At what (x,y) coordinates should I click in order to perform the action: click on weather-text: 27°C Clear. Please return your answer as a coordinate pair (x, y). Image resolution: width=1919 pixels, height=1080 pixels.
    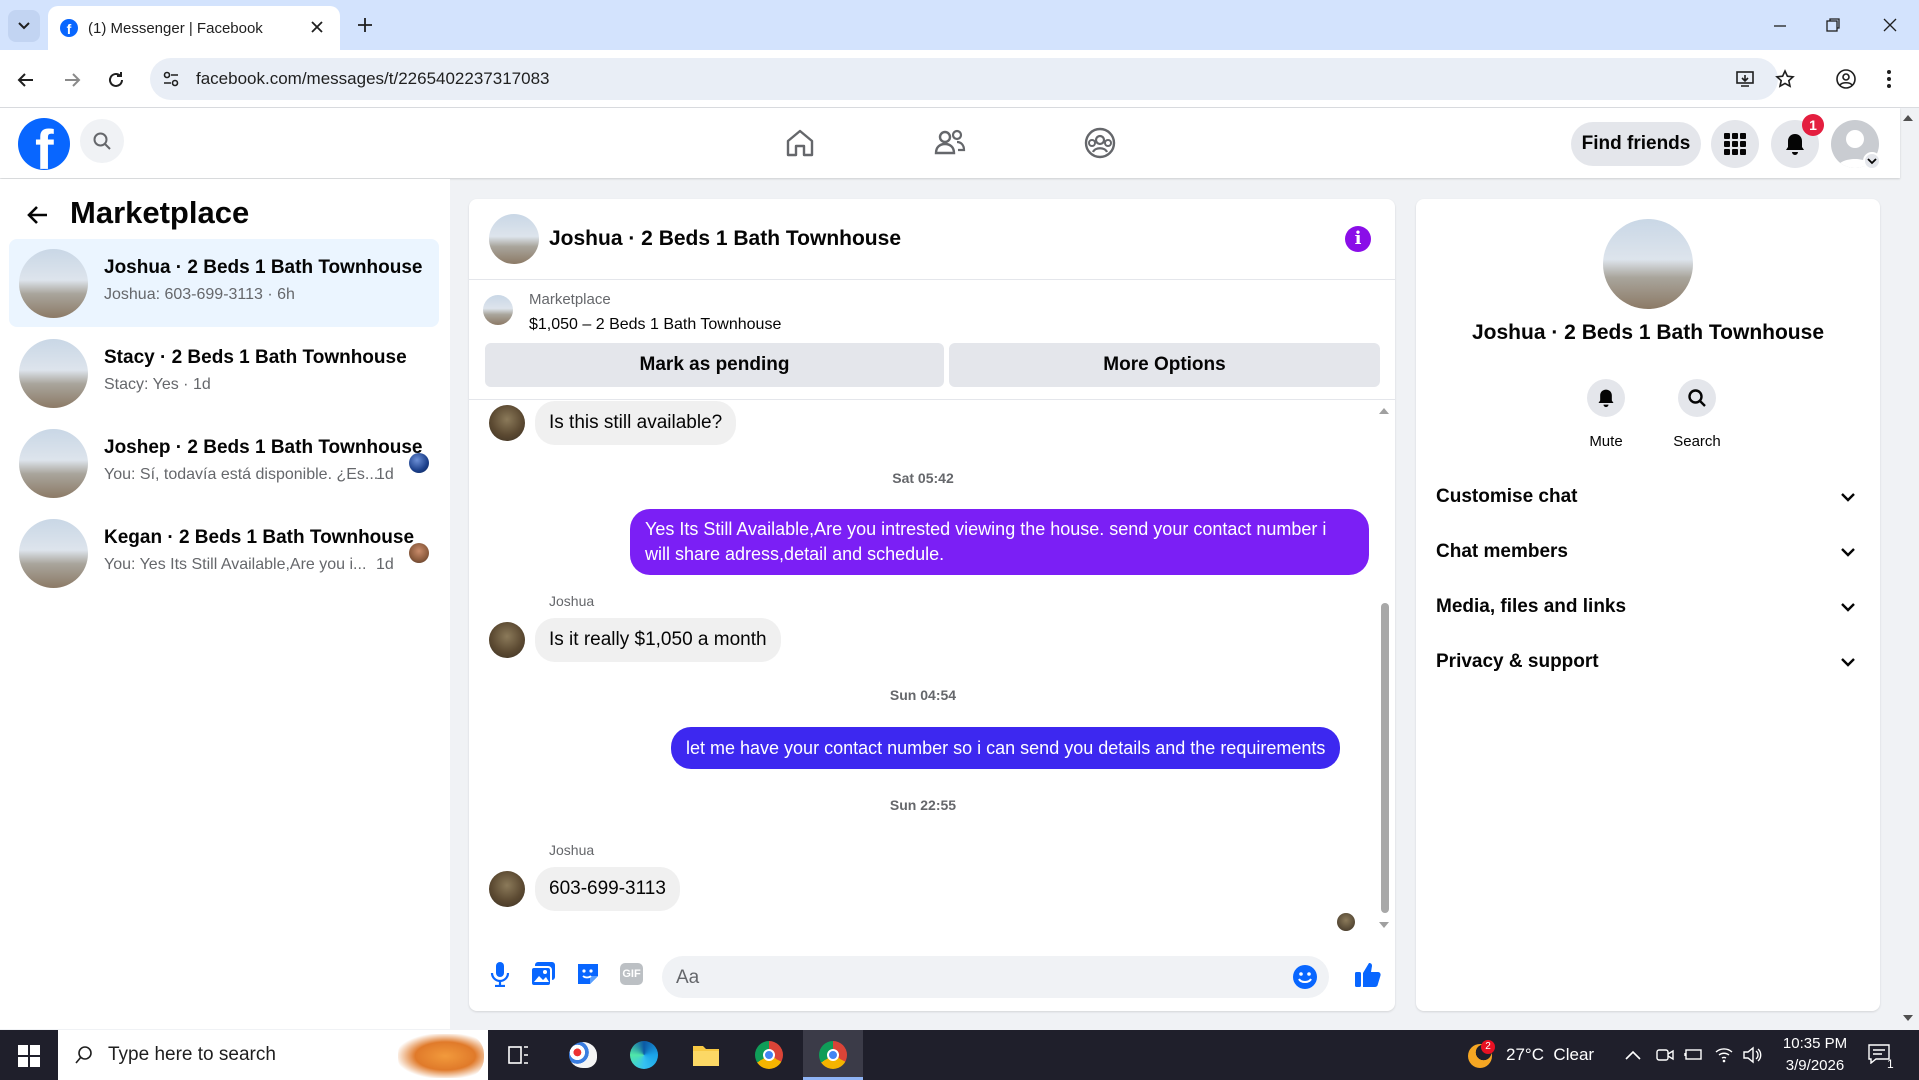
    Looking at the image, I should click on (1550, 1055).